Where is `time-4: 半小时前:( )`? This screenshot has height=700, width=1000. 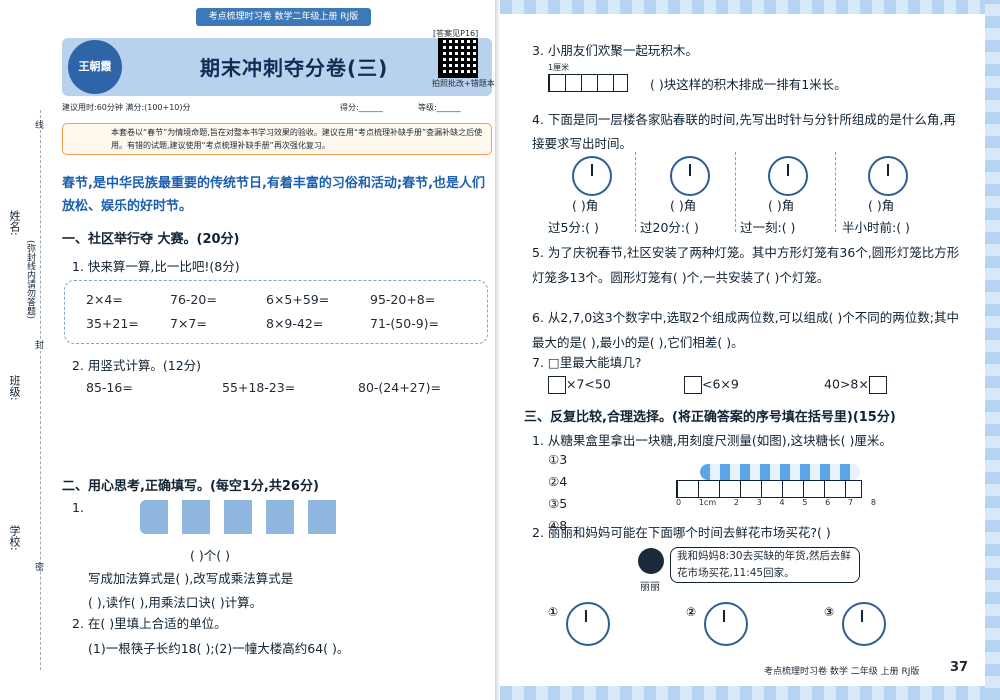
time-4: 半小时前:( ) is located at coordinates (876, 226).